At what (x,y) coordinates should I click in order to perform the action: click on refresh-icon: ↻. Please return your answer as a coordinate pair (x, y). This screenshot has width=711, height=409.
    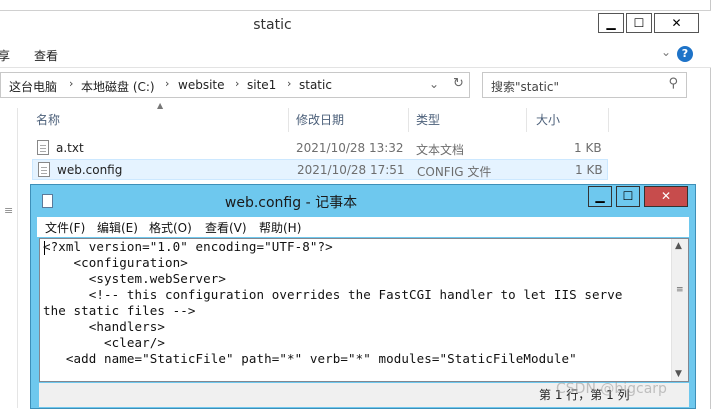
    Looking at the image, I should click on (458, 83).